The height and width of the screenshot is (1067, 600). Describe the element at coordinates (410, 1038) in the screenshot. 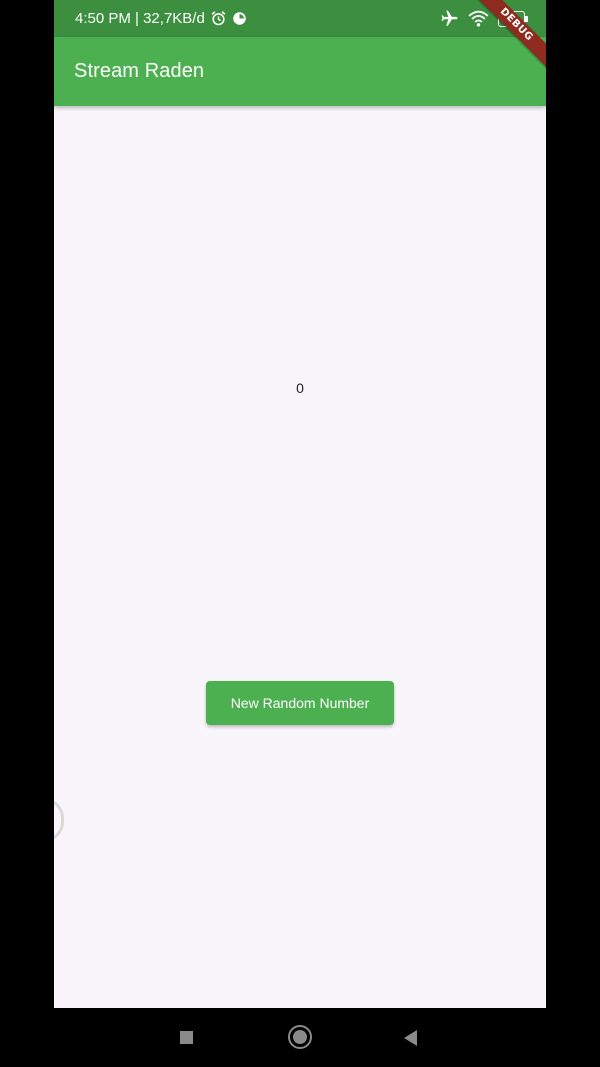

I see `back-icon` at that location.